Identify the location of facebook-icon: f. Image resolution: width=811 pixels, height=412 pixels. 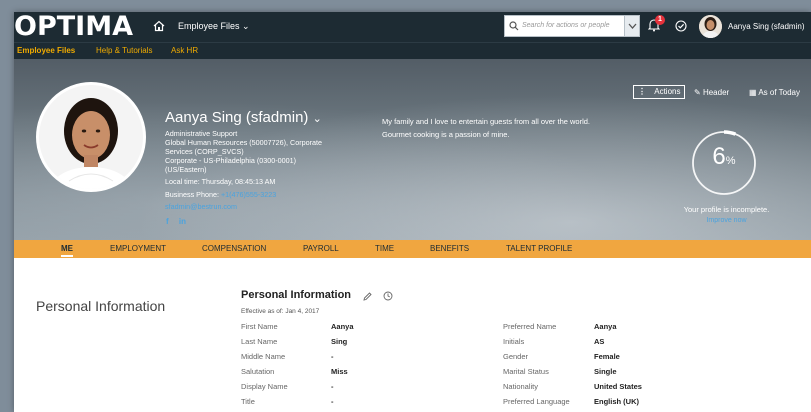
(167, 221).